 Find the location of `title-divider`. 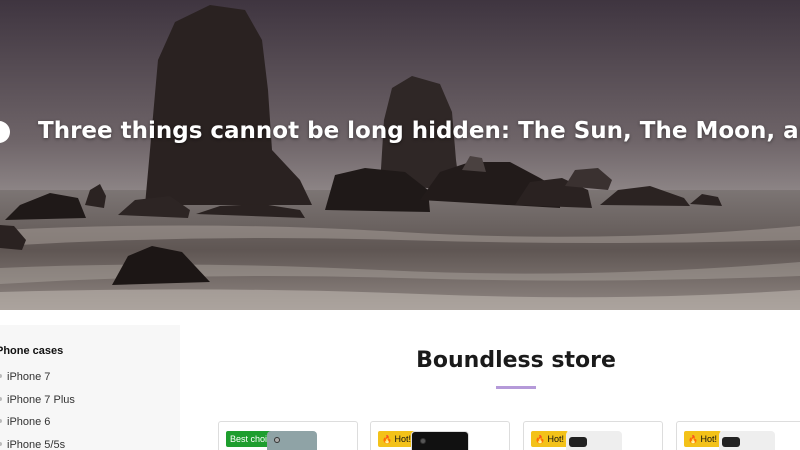

title-divider is located at coordinates (516, 387).